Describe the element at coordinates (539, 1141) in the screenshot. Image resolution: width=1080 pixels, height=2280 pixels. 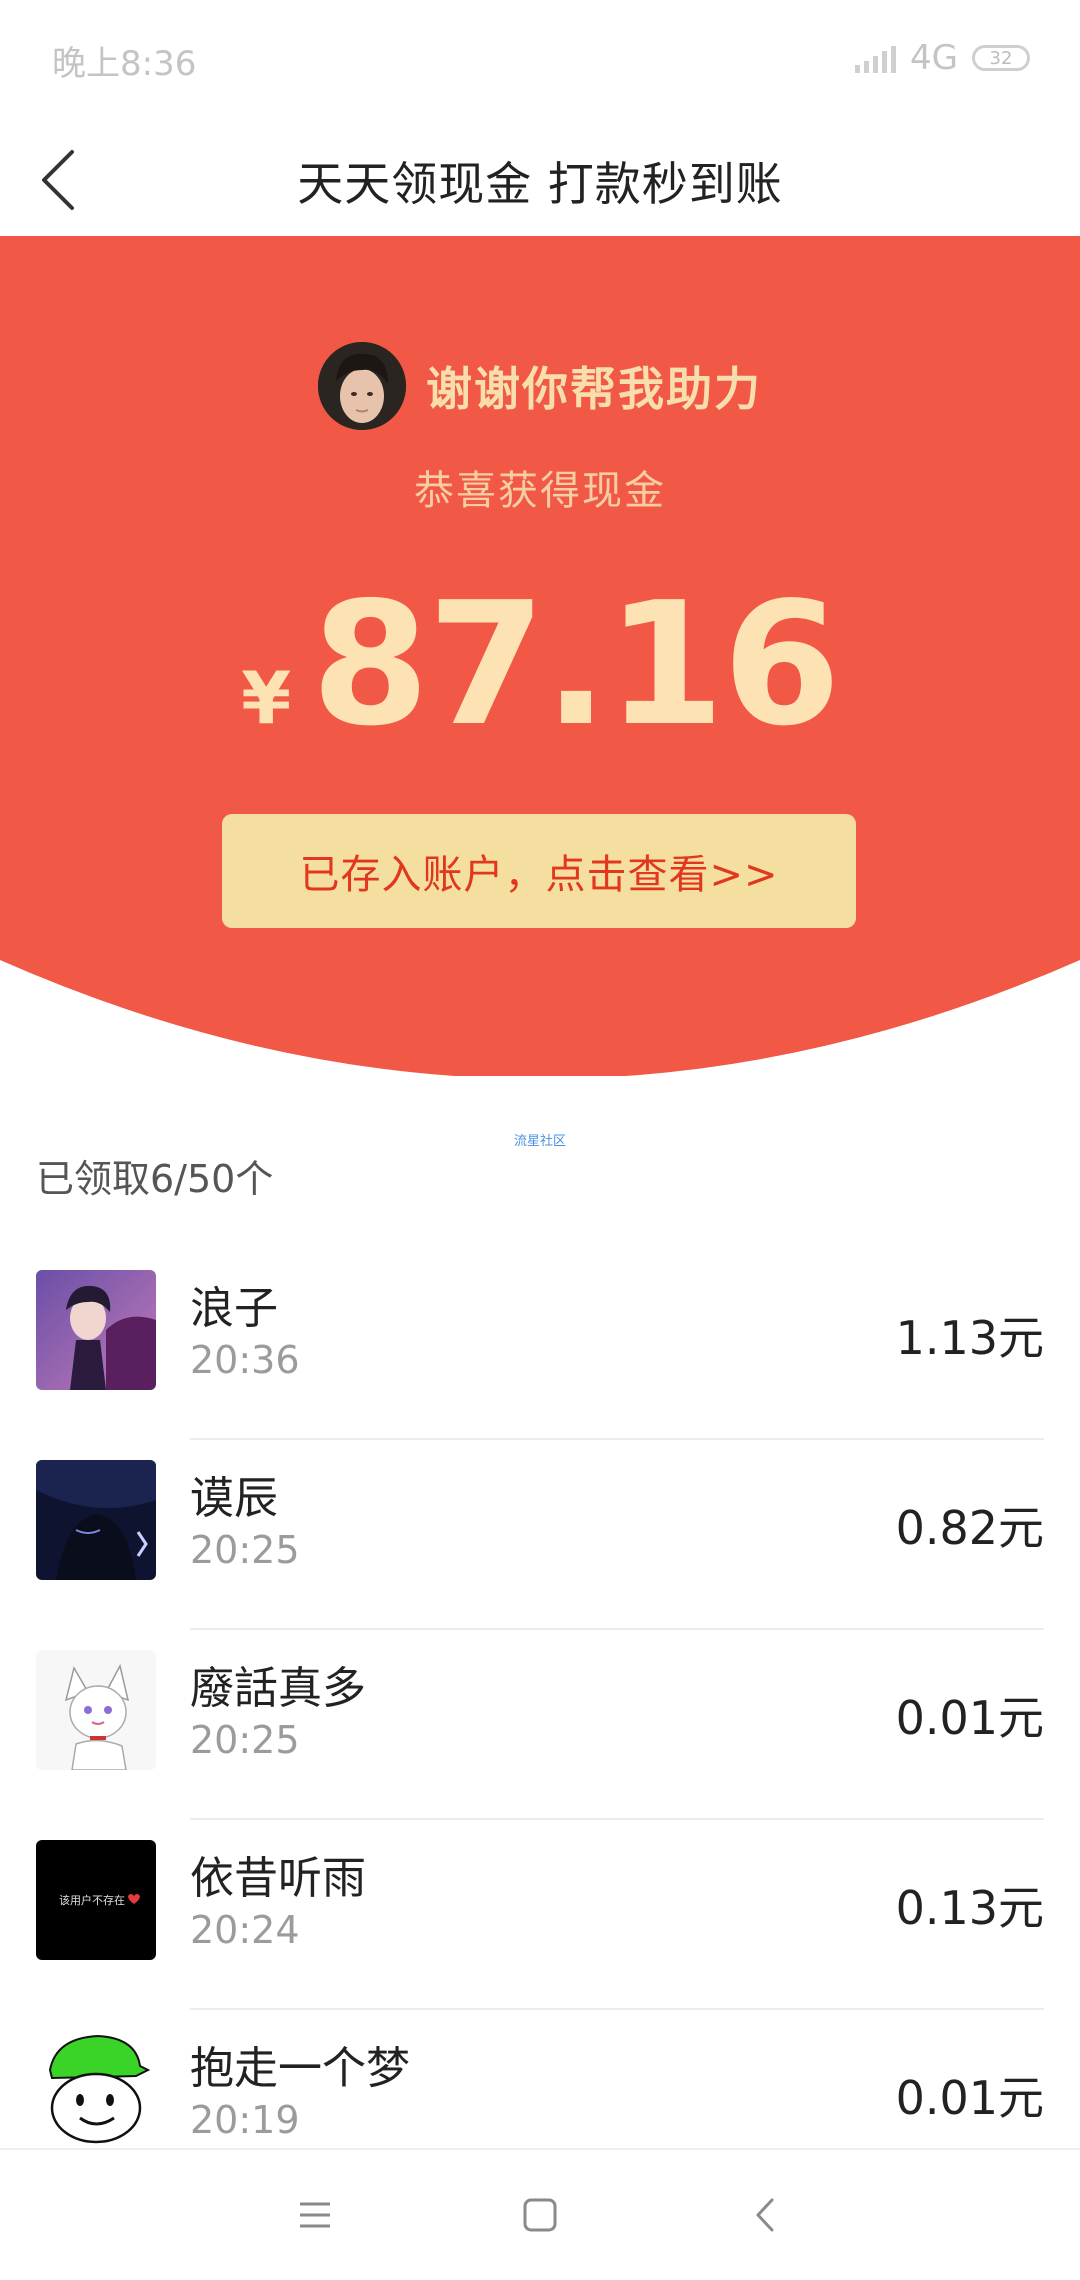
I see `watermark: 流星社区` at that location.